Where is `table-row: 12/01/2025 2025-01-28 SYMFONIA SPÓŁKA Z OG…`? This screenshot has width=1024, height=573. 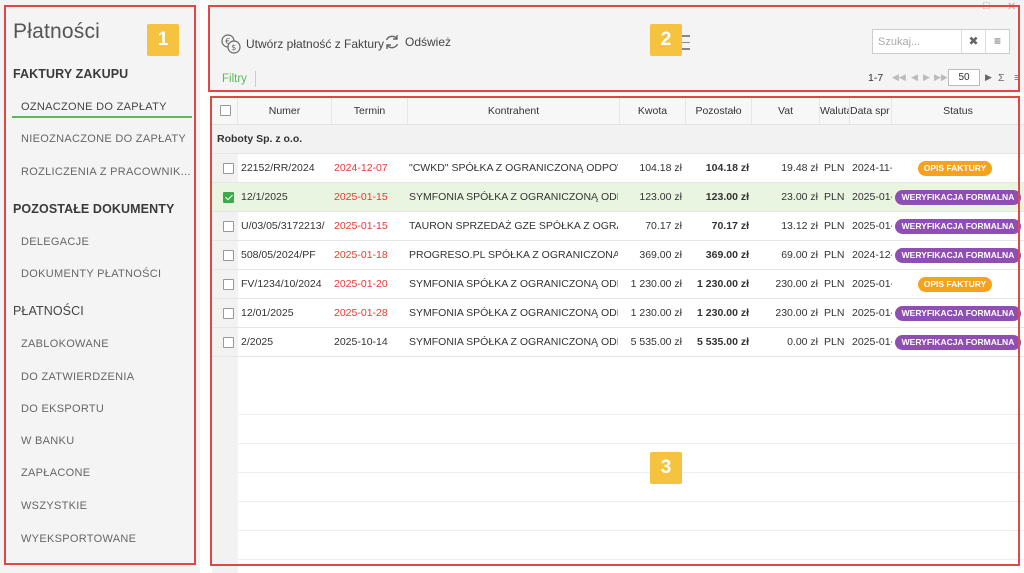
table-row: 12/01/2025 2025-01-28 SYMFONIA SPÓŁKA Z OG… is located at coordinates (618, 313).